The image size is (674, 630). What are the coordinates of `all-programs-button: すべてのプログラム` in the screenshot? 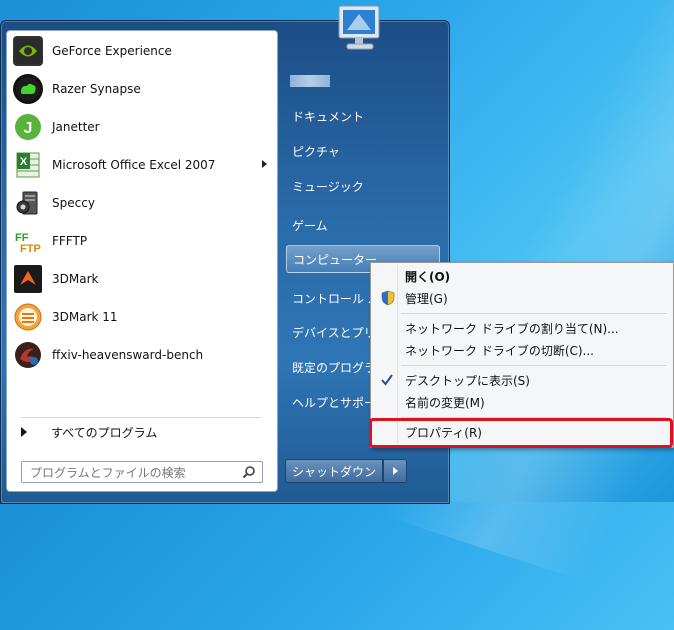 It's located at (142, 432).